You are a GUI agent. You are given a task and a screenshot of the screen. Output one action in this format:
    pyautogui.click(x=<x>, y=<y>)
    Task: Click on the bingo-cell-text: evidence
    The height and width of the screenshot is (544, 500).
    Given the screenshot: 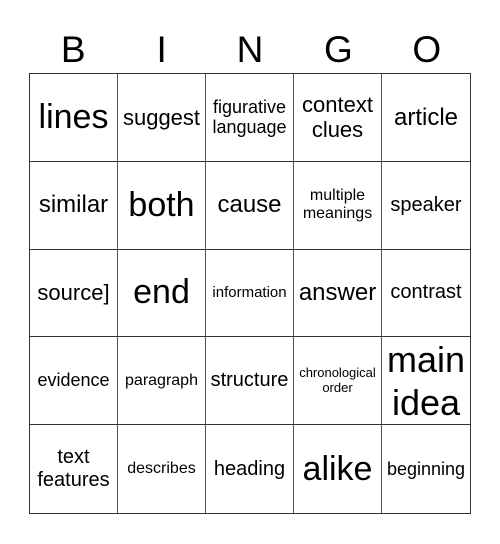 What is the action you would take?
    pyautogui.click(x=73, y=380)
    